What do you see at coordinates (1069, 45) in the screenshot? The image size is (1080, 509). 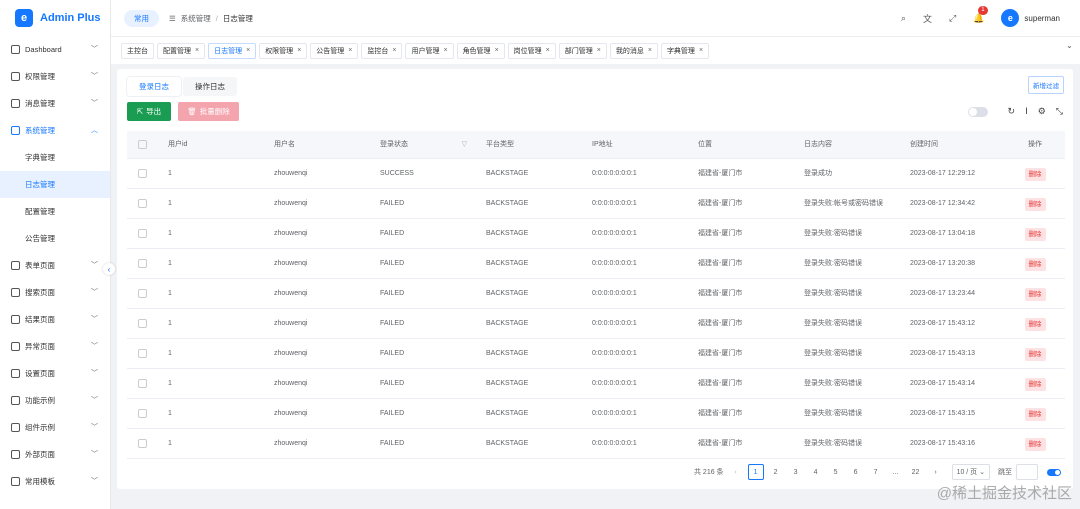 I see `chevron-down-icon: ⌄` at bounding box center [1069, 45].